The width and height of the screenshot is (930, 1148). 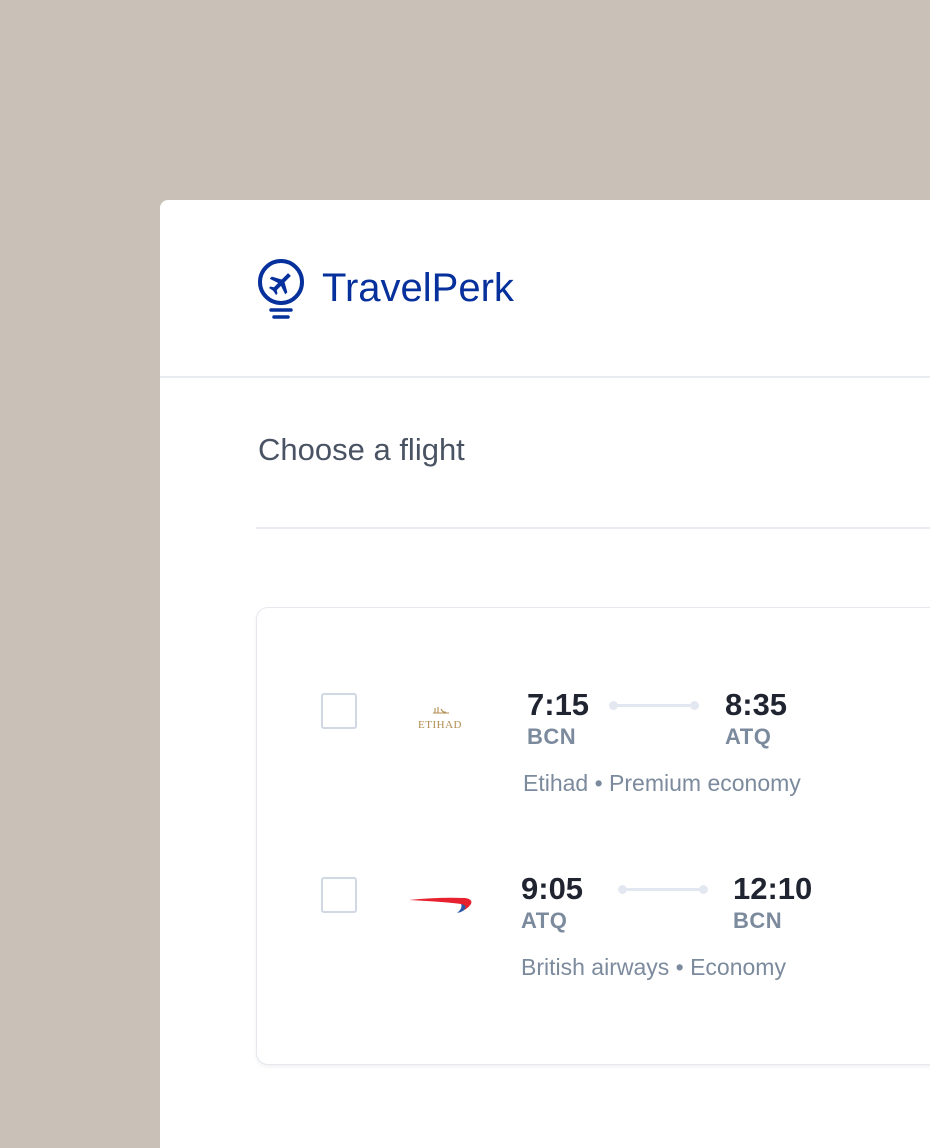 I want to click on divider, so click(x=593, y=528).